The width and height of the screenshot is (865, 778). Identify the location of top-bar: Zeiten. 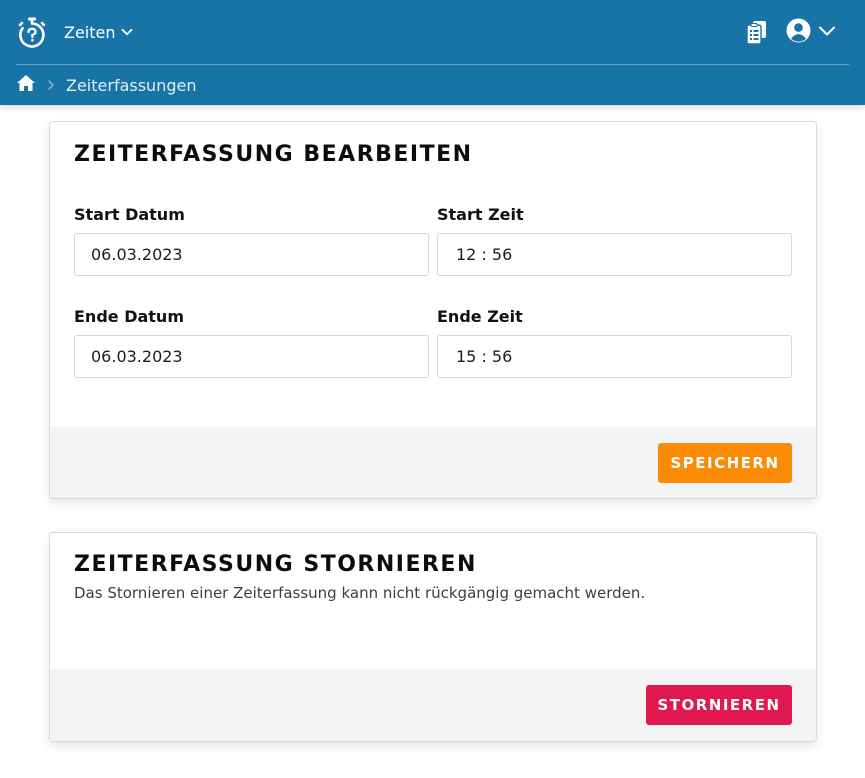
(432, 32).